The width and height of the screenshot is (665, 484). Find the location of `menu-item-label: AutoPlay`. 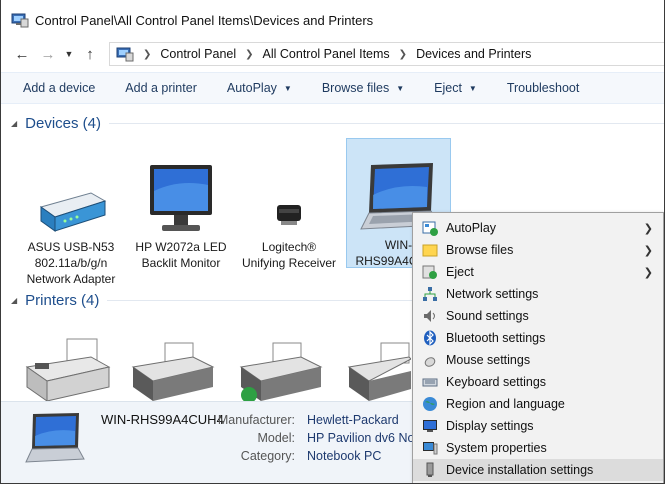

menu-item-label: AutoPlay is located at coordinates (471, 228).